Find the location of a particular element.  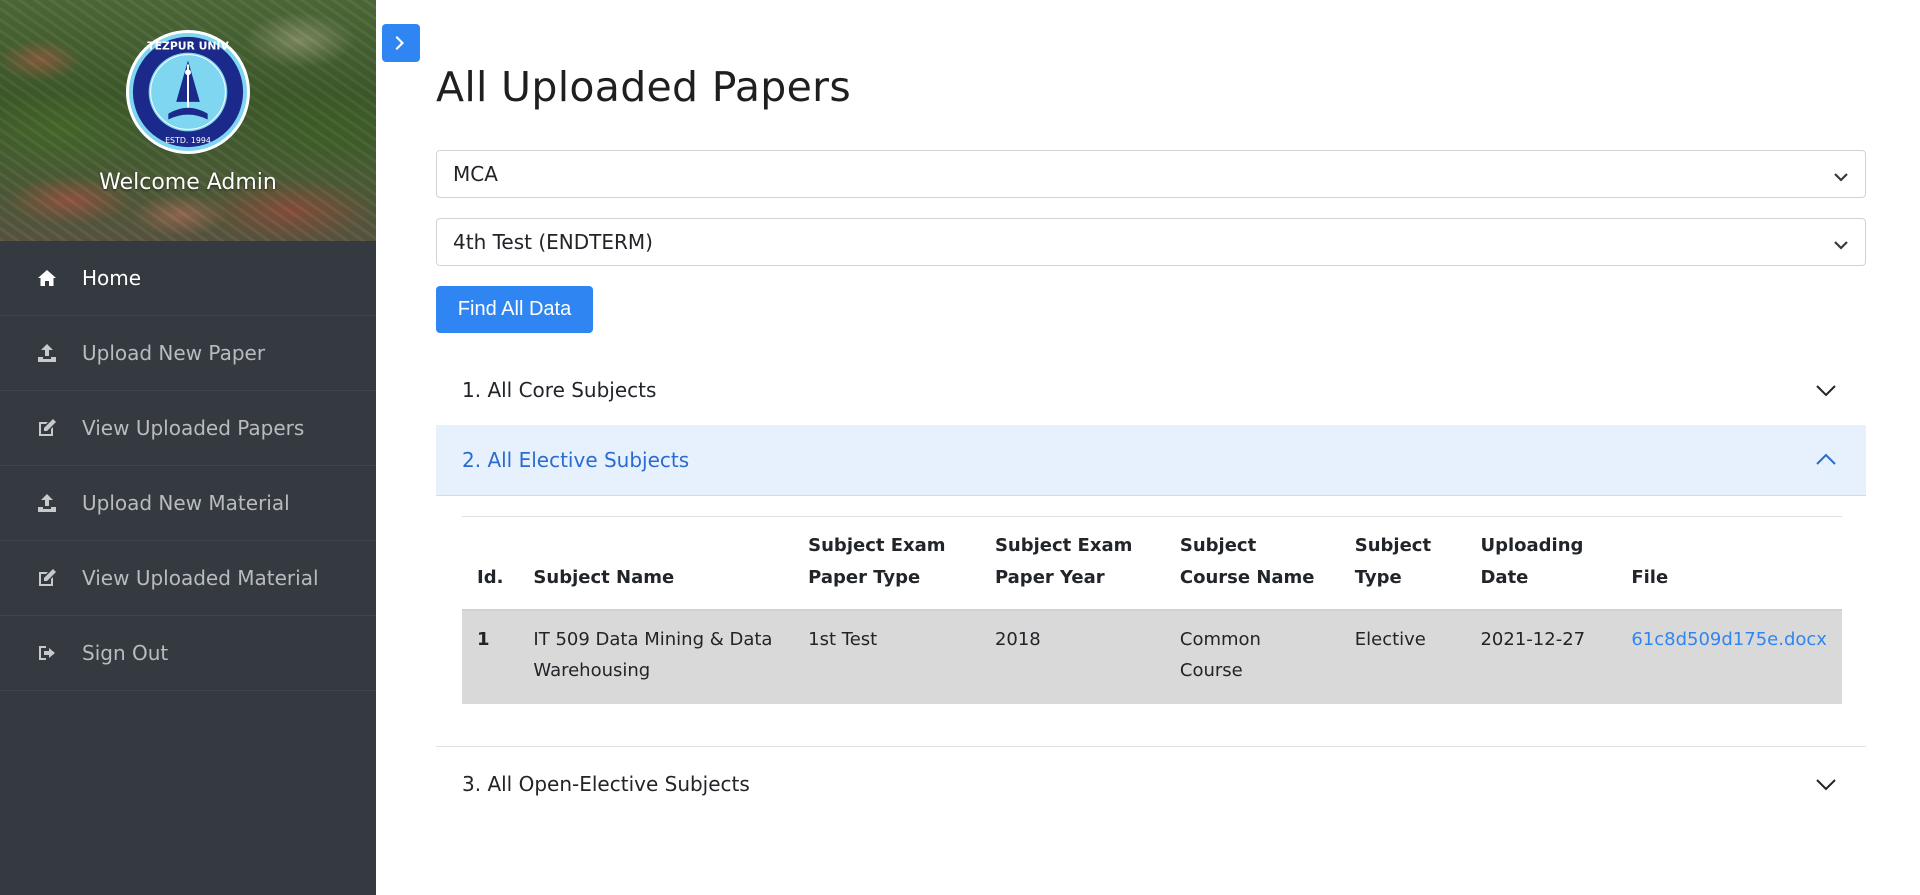

test-select-value: 4th Test (ENDTERM) is located at coordinates (553, 242).